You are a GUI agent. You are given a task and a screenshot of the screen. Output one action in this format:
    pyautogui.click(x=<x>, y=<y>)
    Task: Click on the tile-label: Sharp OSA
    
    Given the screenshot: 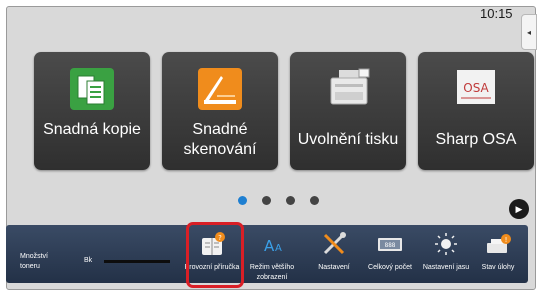 What is the action you would take?
    pyautogui.click(x=476, y=139)
    